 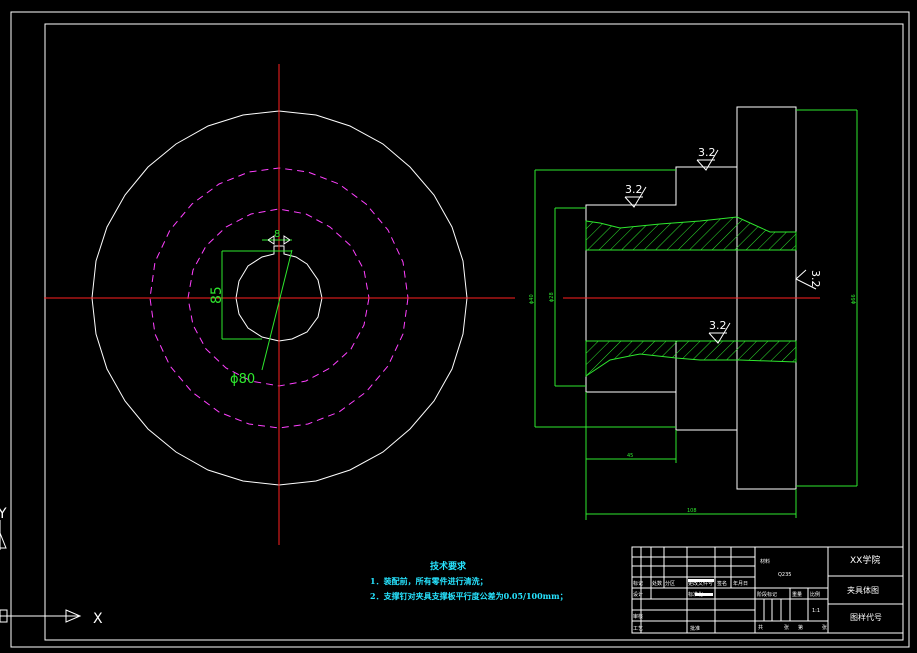 I want to click on sheet-no: 第, so click(x=800, y=627).